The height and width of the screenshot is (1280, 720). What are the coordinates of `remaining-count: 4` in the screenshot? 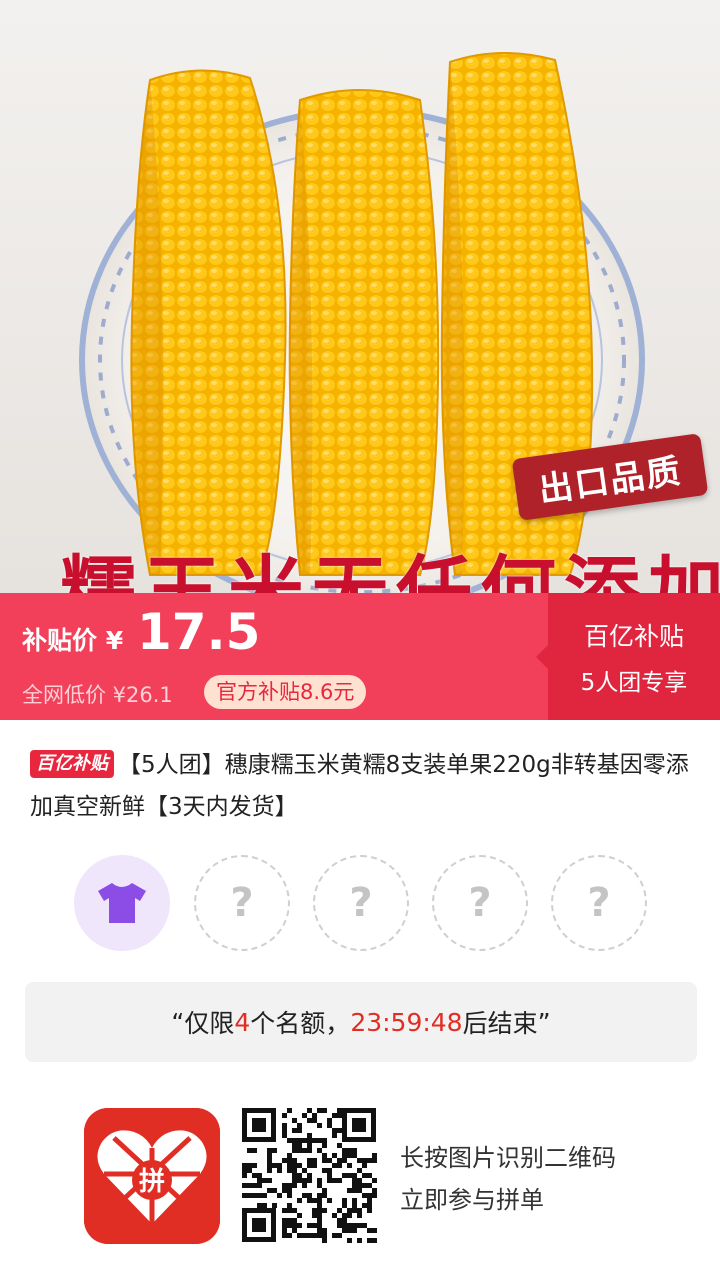 It's located at (242, 1022).